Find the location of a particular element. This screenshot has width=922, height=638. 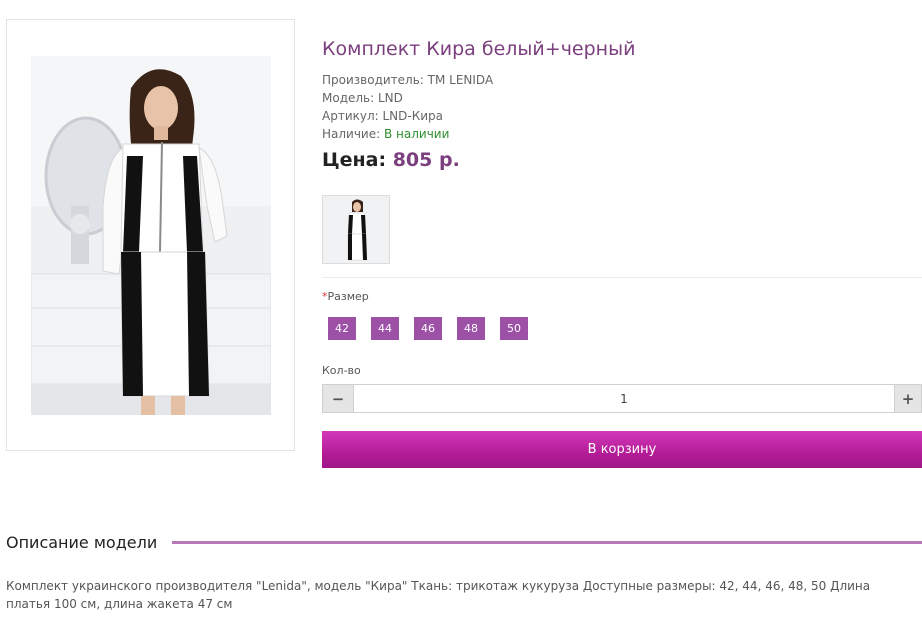

availability-row: Наличие: В наличии is located at coordinates (407, 134).